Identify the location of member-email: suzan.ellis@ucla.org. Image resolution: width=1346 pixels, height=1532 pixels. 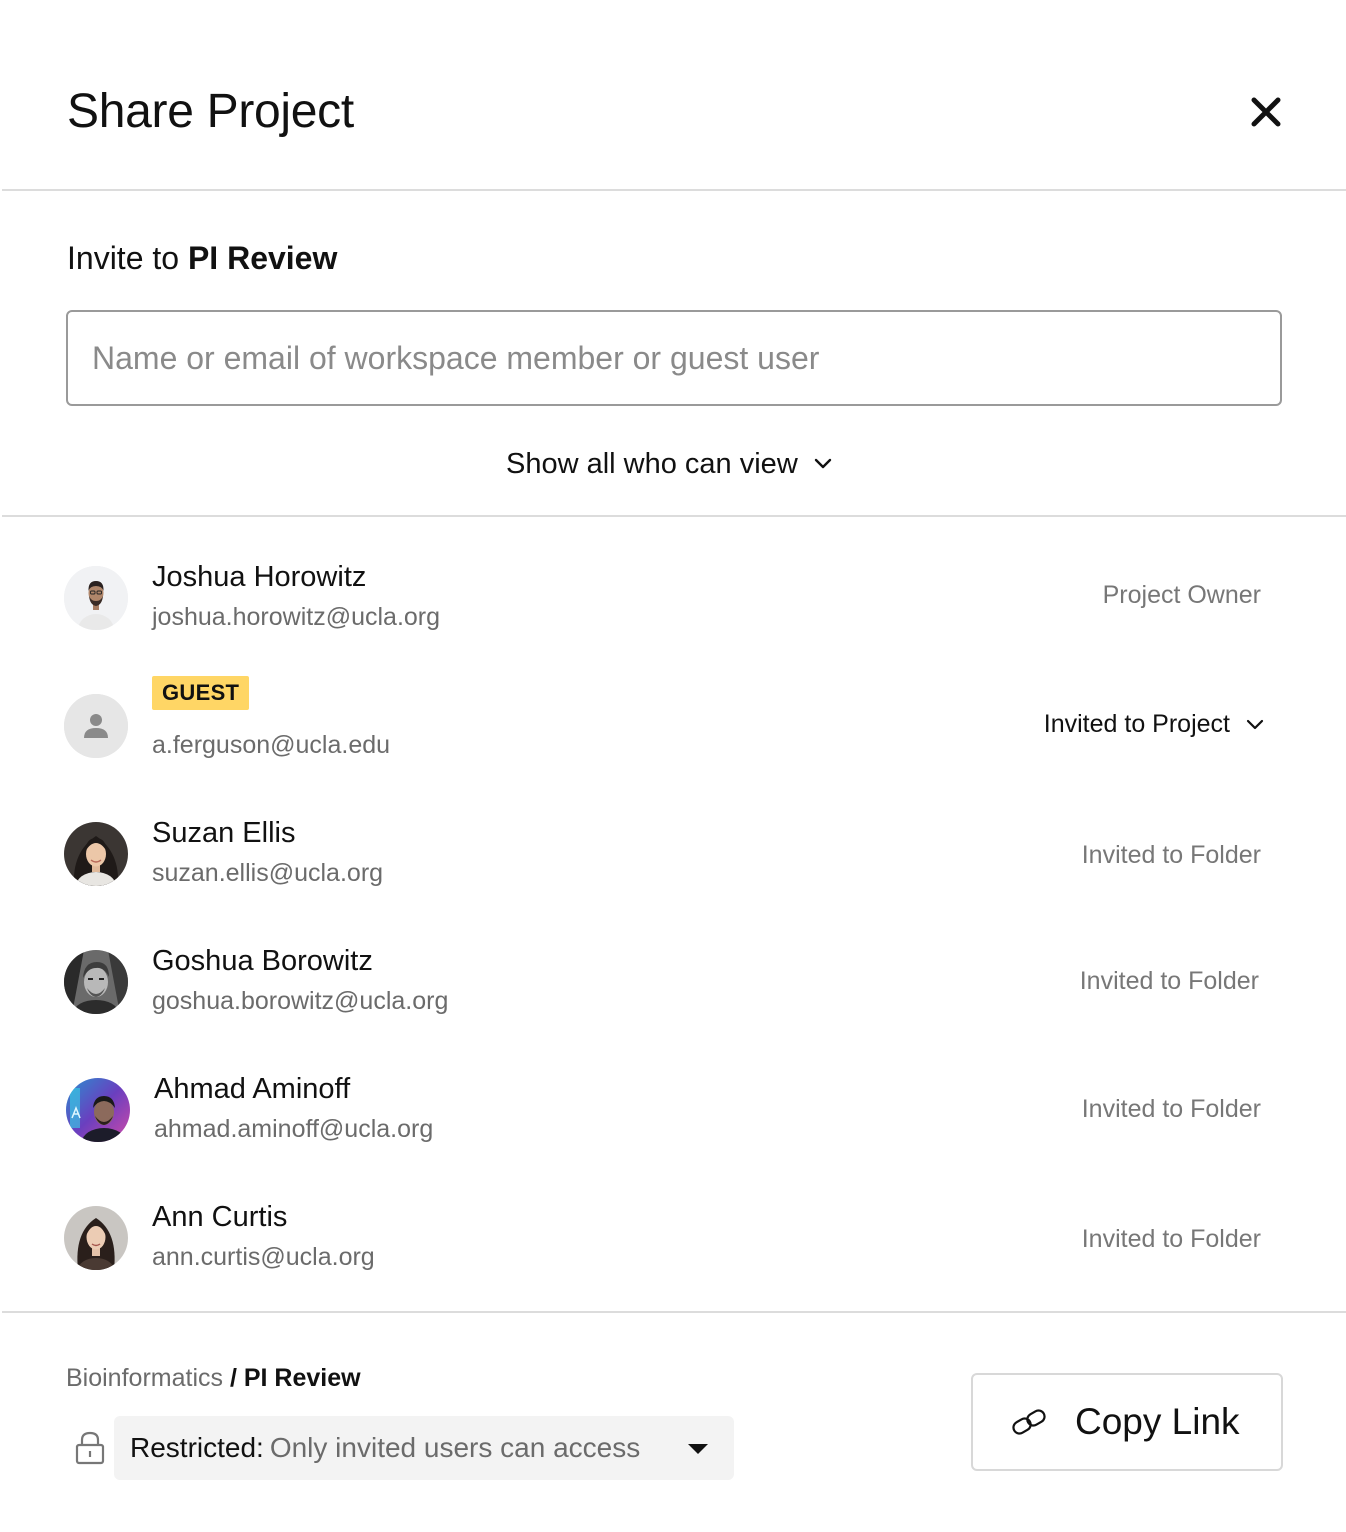
(268, 873).